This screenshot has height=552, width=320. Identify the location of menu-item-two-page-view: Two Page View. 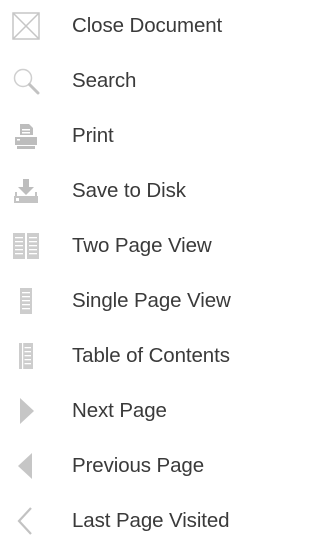
(137, 246).